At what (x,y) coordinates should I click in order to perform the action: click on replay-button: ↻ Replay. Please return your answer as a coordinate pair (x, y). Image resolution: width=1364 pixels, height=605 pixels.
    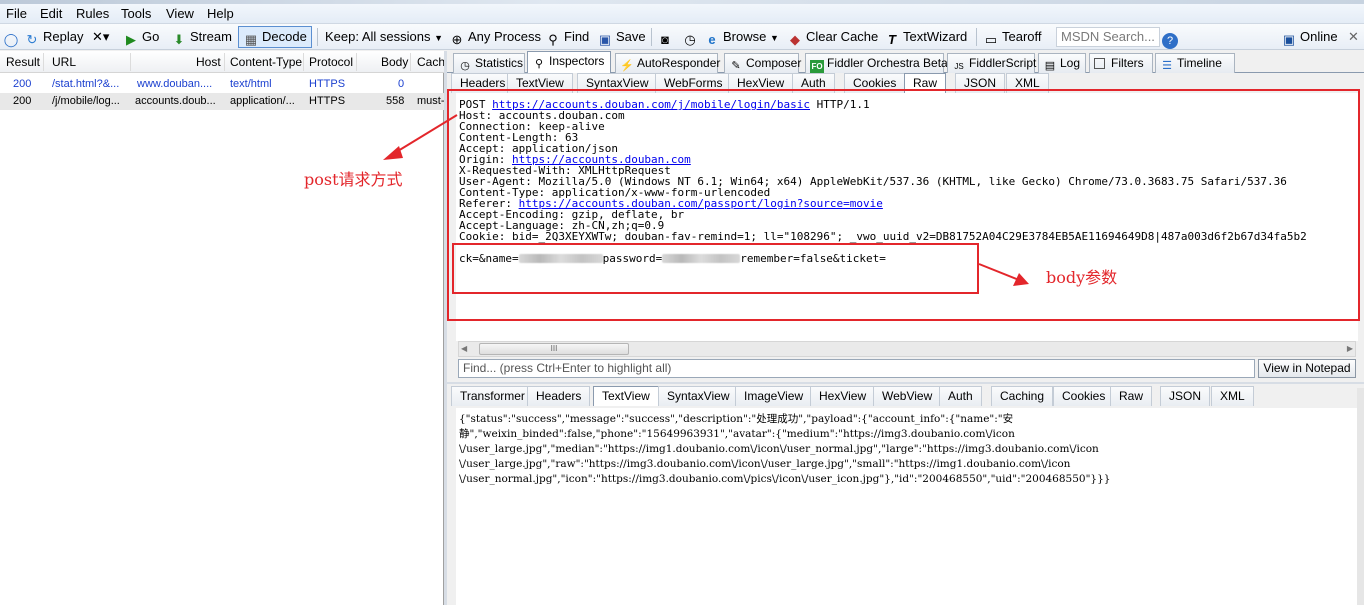
    Looking at the image, I should click on (54, 37).